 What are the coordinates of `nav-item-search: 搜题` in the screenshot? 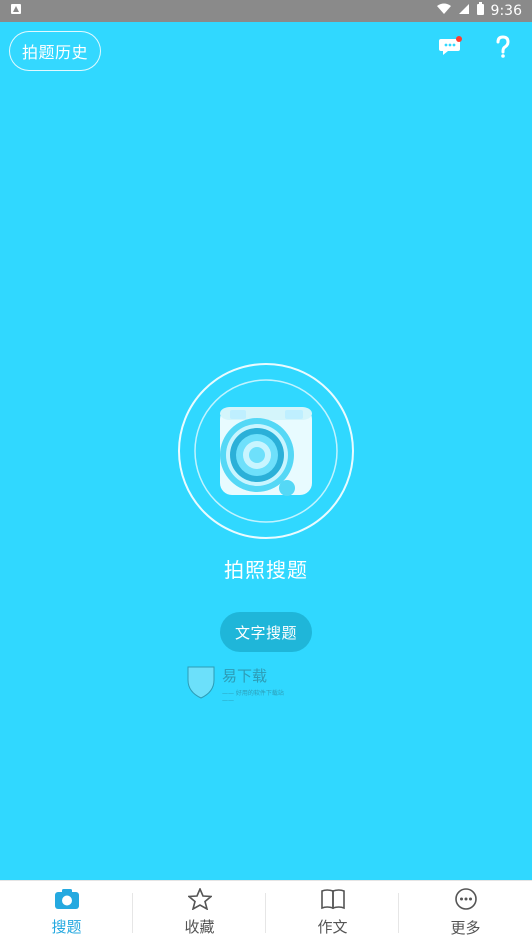 It's located at (66, 912).